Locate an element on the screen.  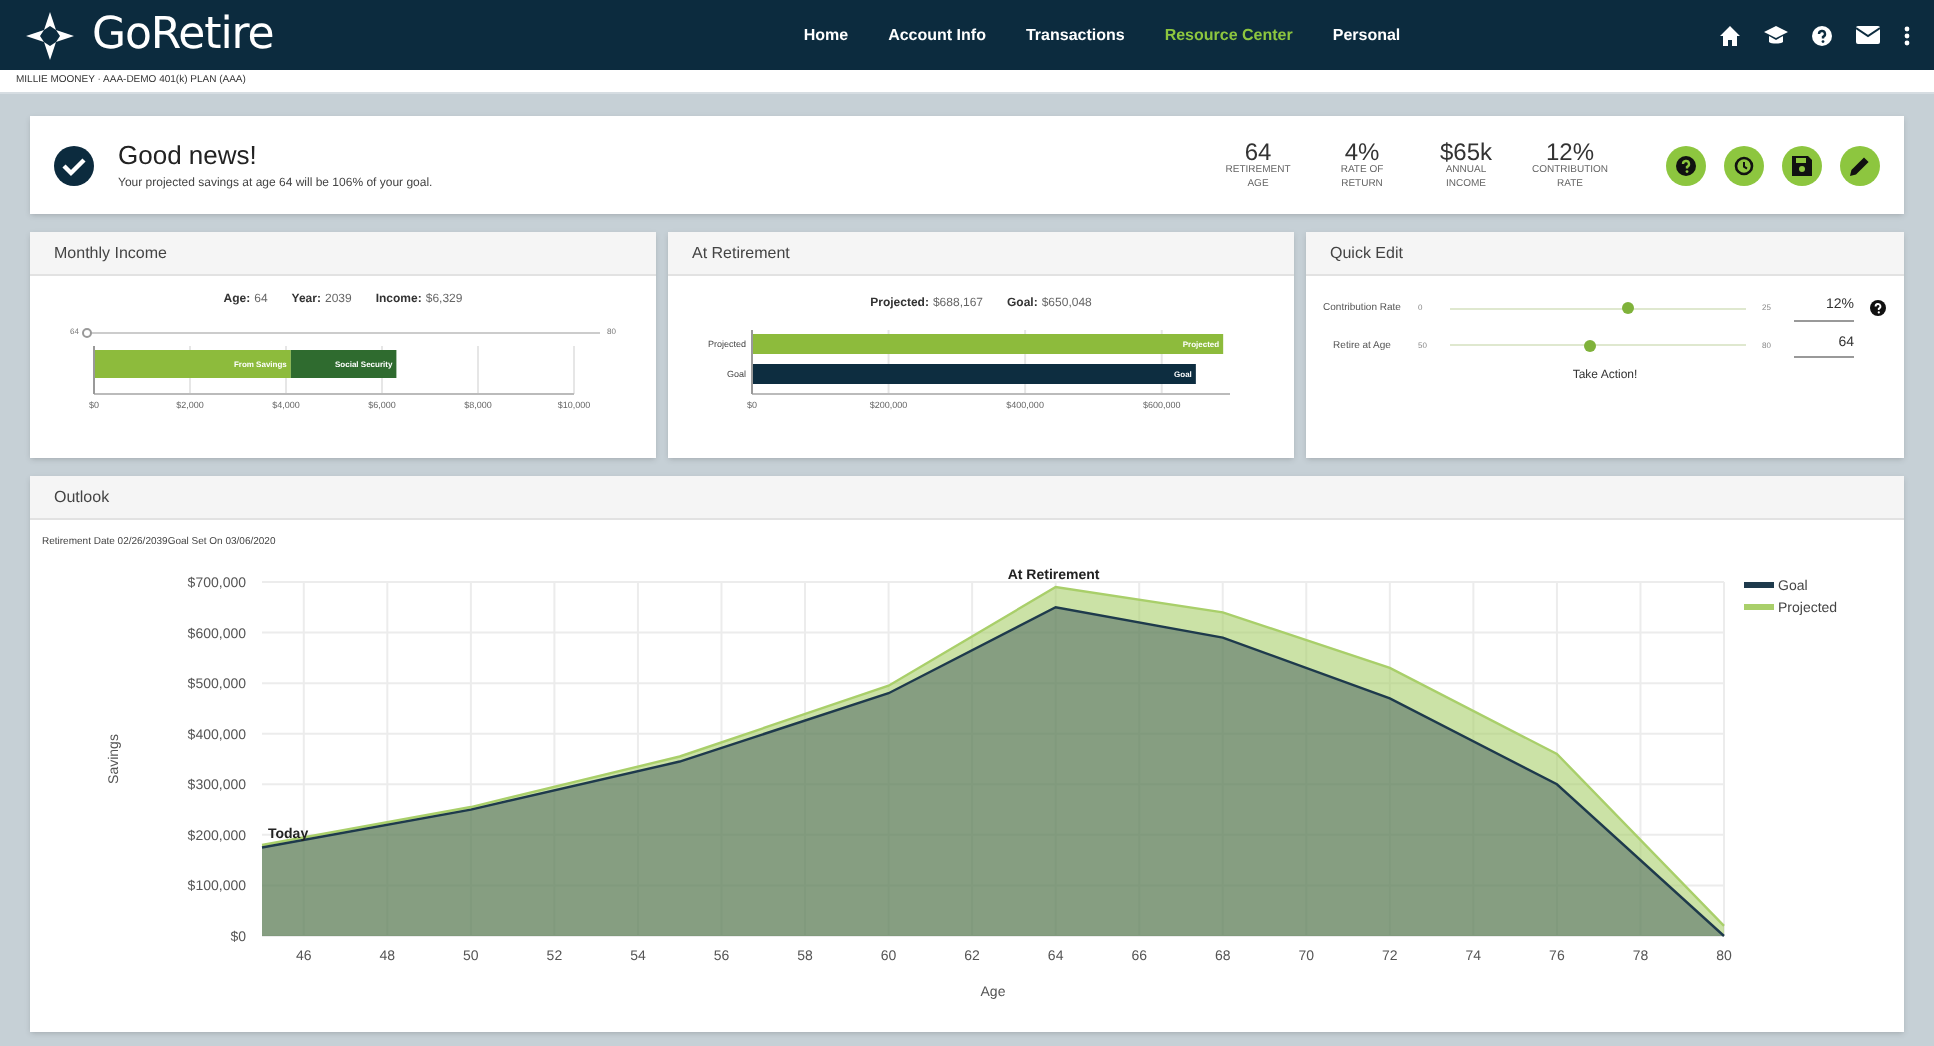
nav-link: Account Info is located at coordinates (937, 35).